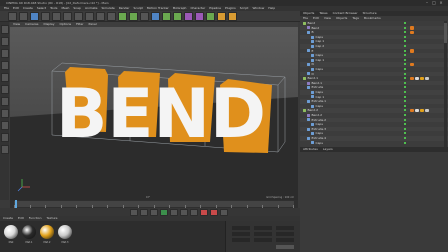  Describe the element at coordinates (199, 16) in the screenshot. I see `deformer-icon` at that location.